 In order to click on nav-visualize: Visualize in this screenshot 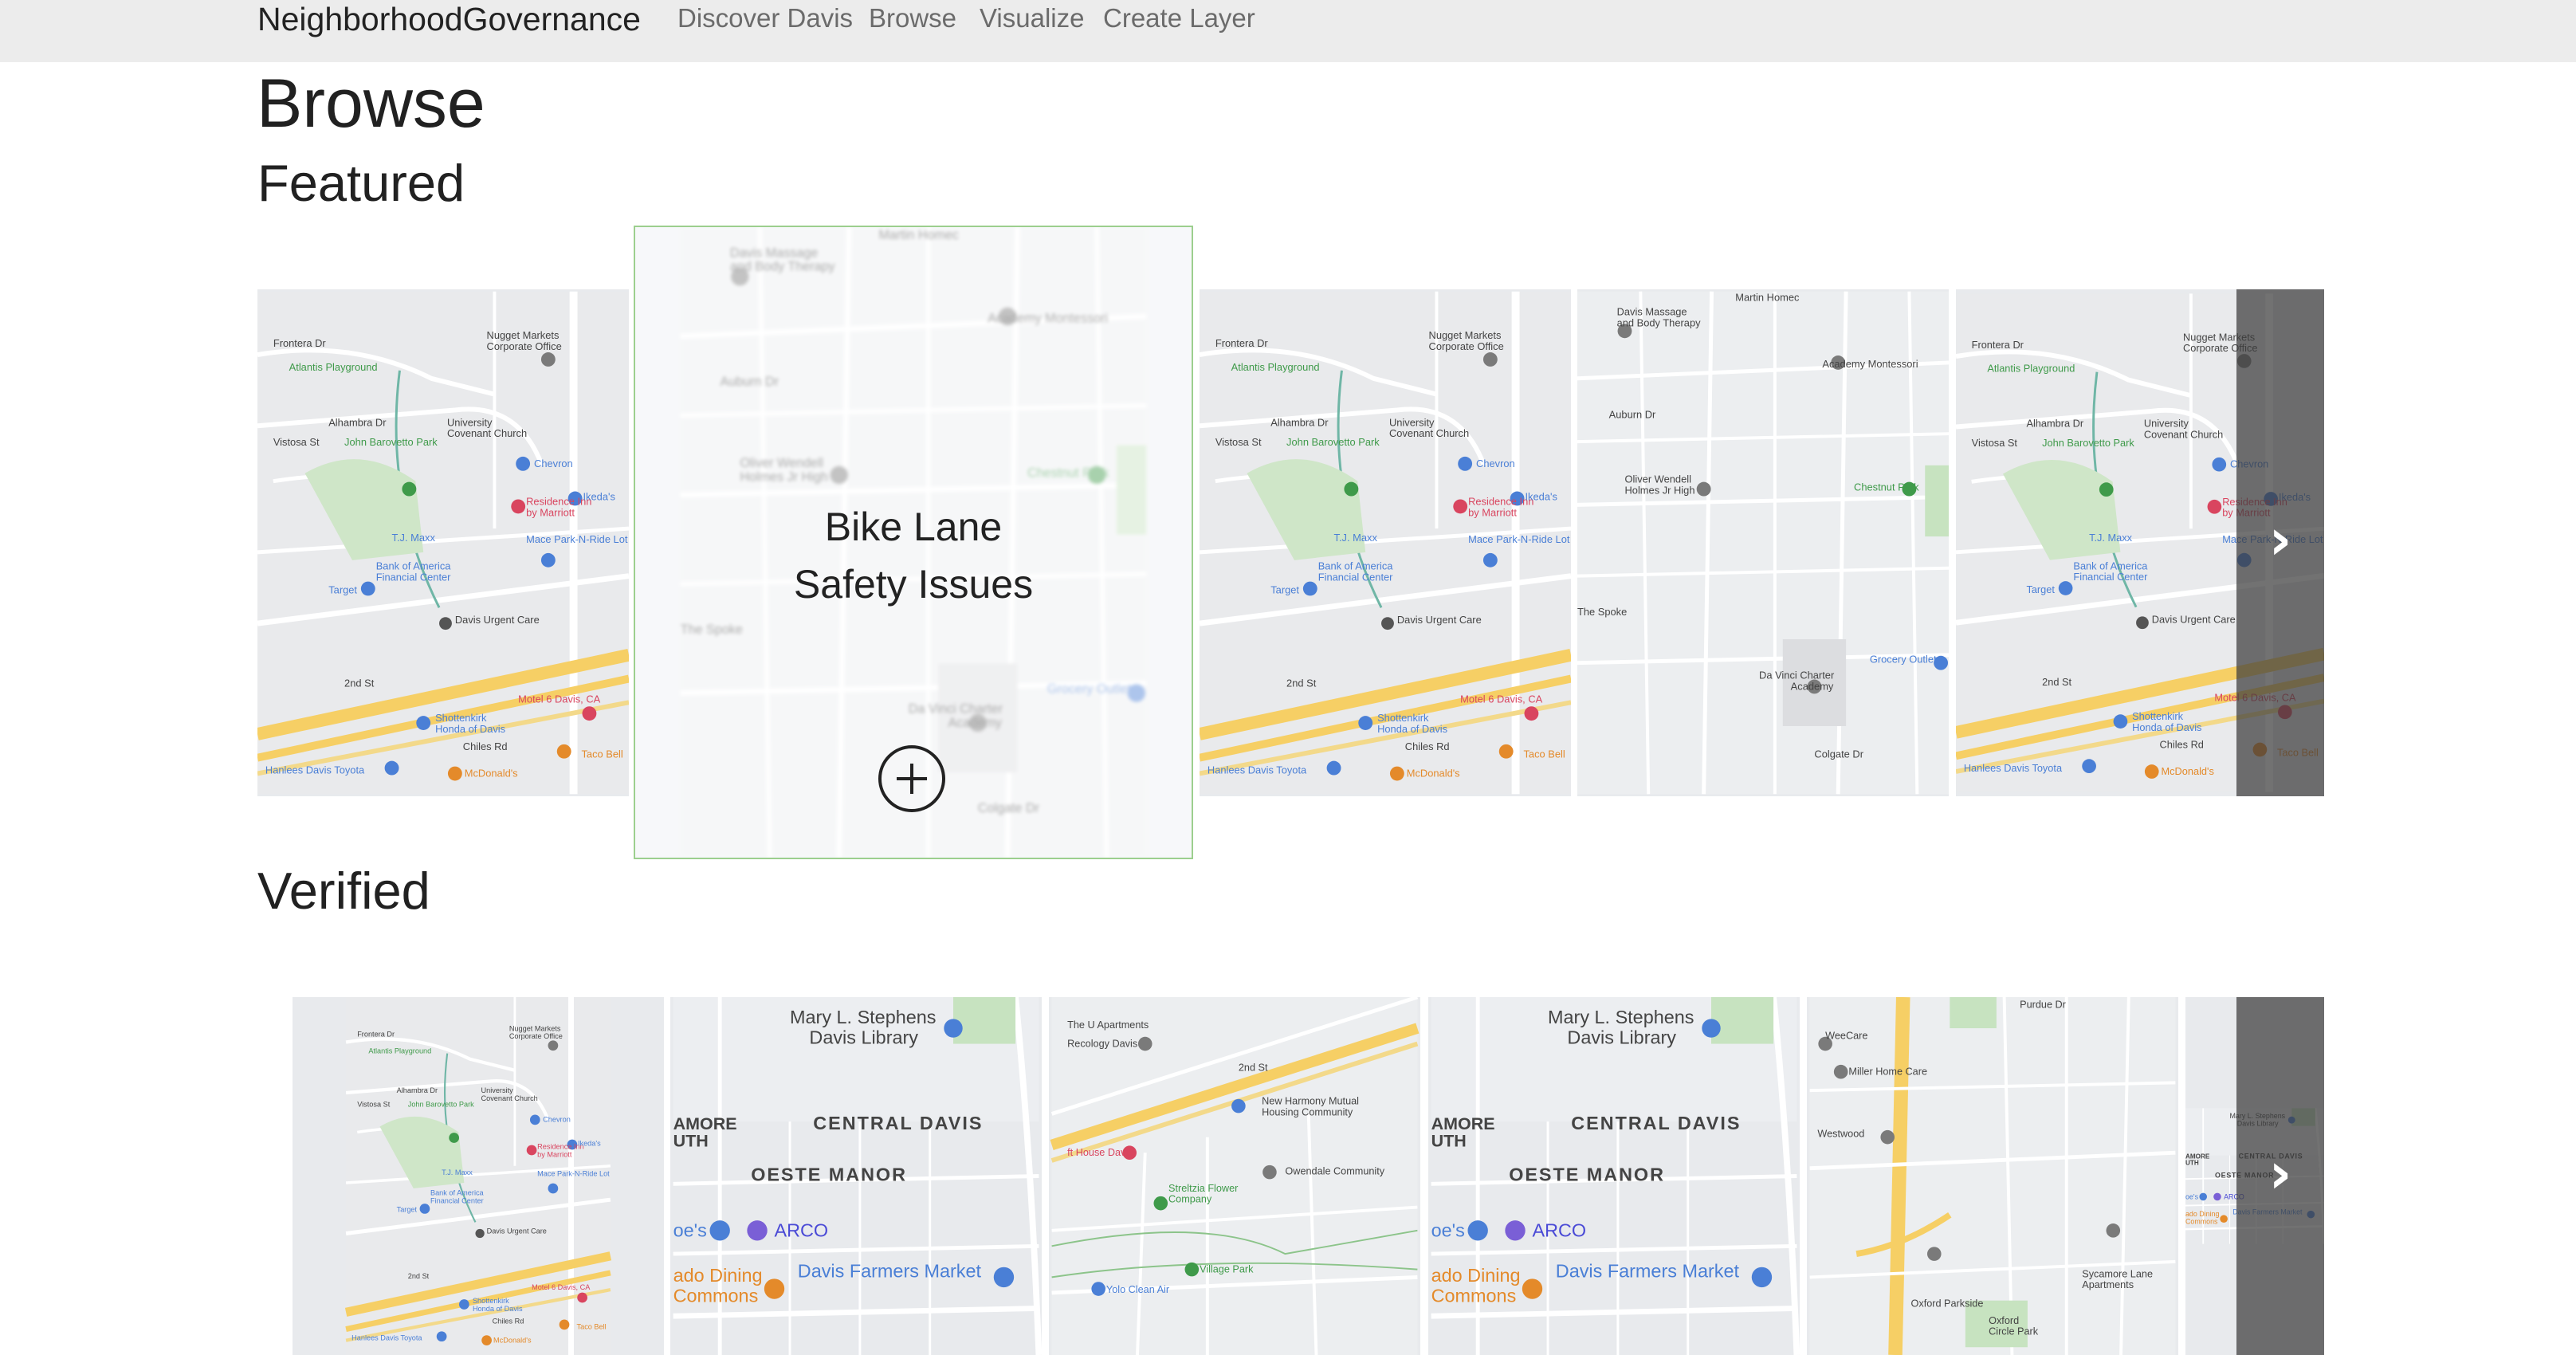, I will do `click(1032, 19)`.